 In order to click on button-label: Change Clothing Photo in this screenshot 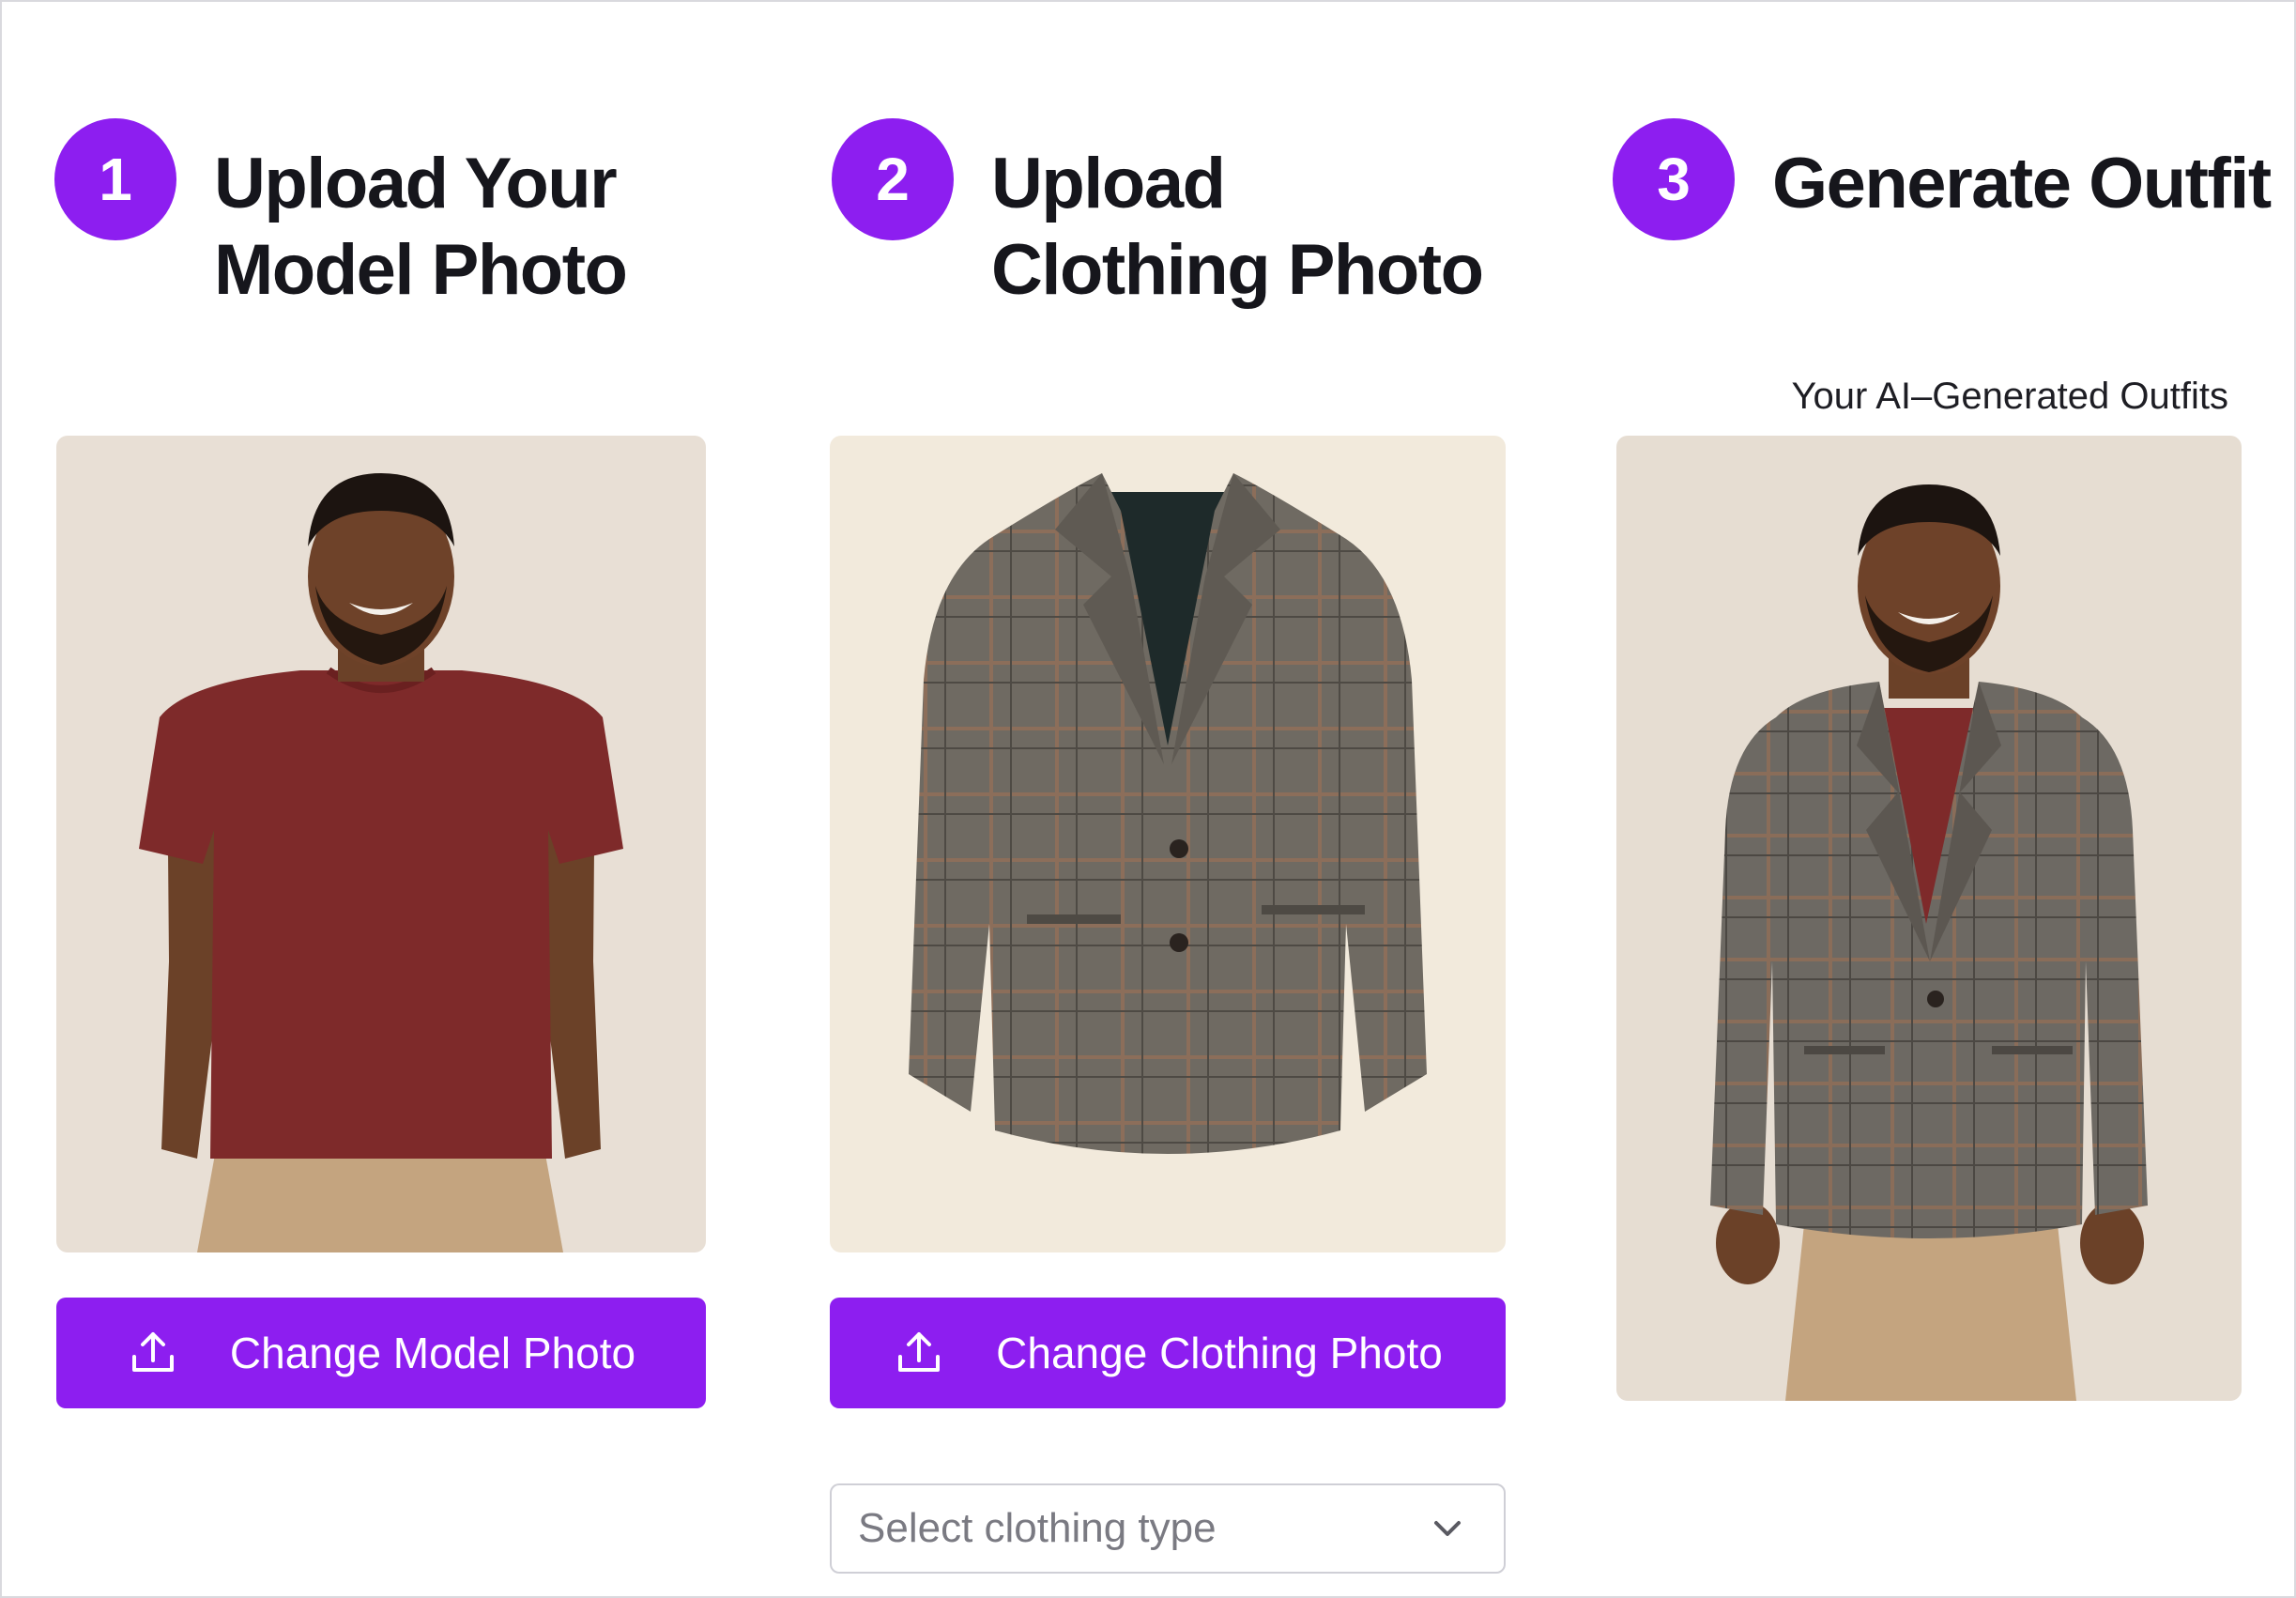, I will do `click(1219, 1353)`.